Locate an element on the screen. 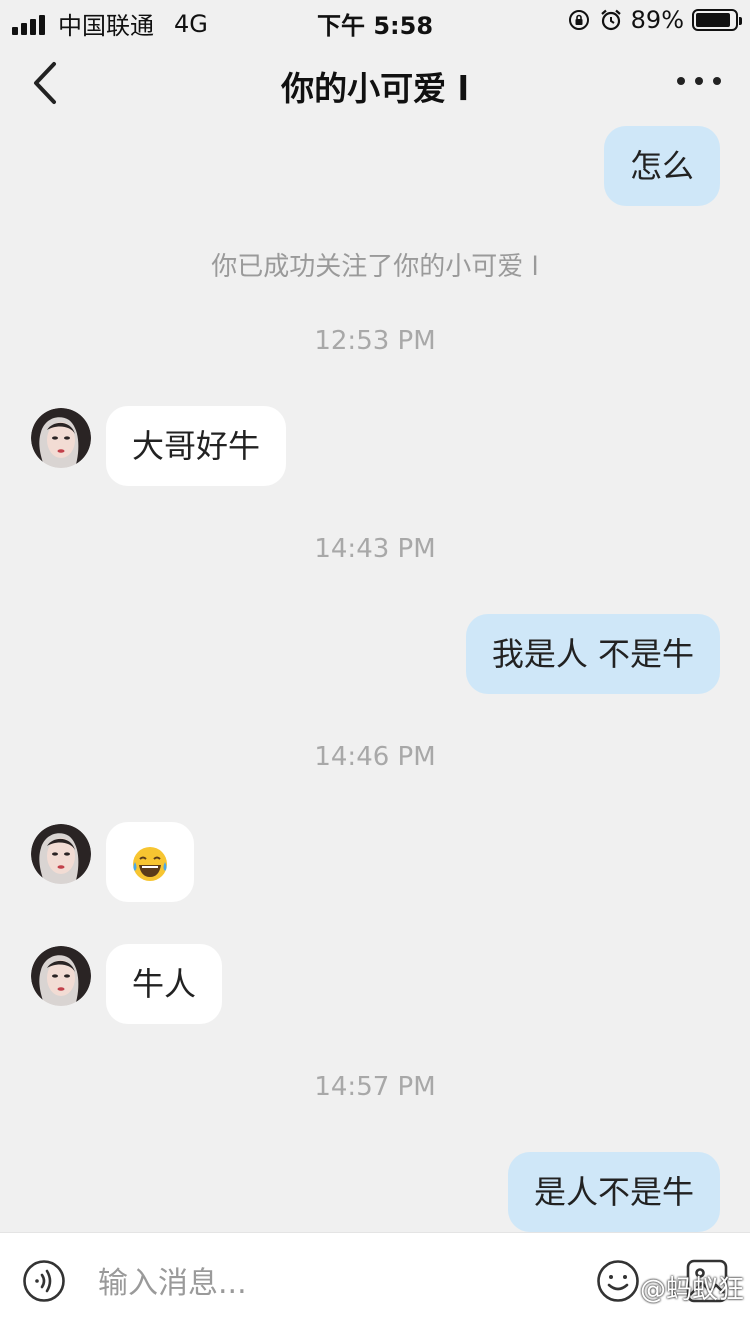  nav-bar: 你的小可爱 l is located at coordinates (375, 83).